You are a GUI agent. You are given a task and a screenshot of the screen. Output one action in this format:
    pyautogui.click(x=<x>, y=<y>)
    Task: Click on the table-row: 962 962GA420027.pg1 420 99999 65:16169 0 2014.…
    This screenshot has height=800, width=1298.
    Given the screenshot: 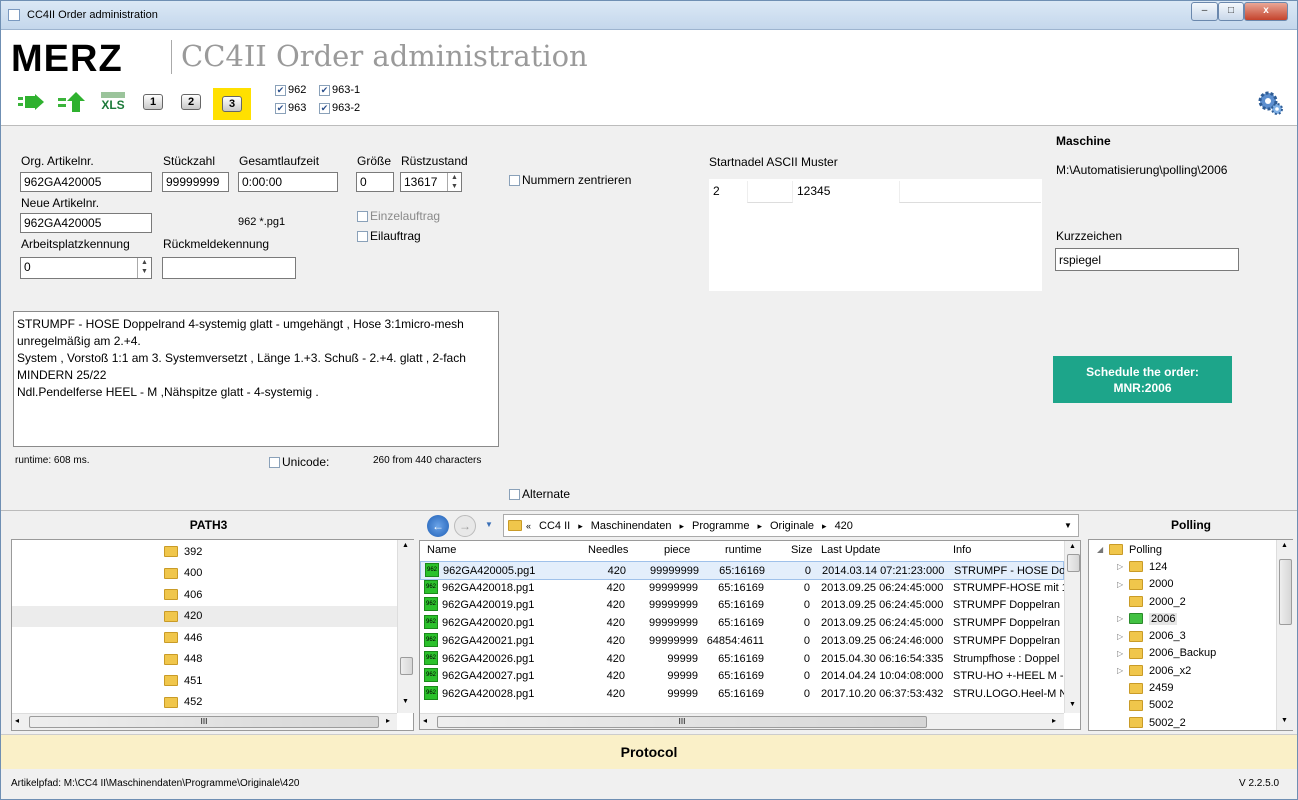 What is the action you would take?
    pyautogui.click(x=742, y=676)
    